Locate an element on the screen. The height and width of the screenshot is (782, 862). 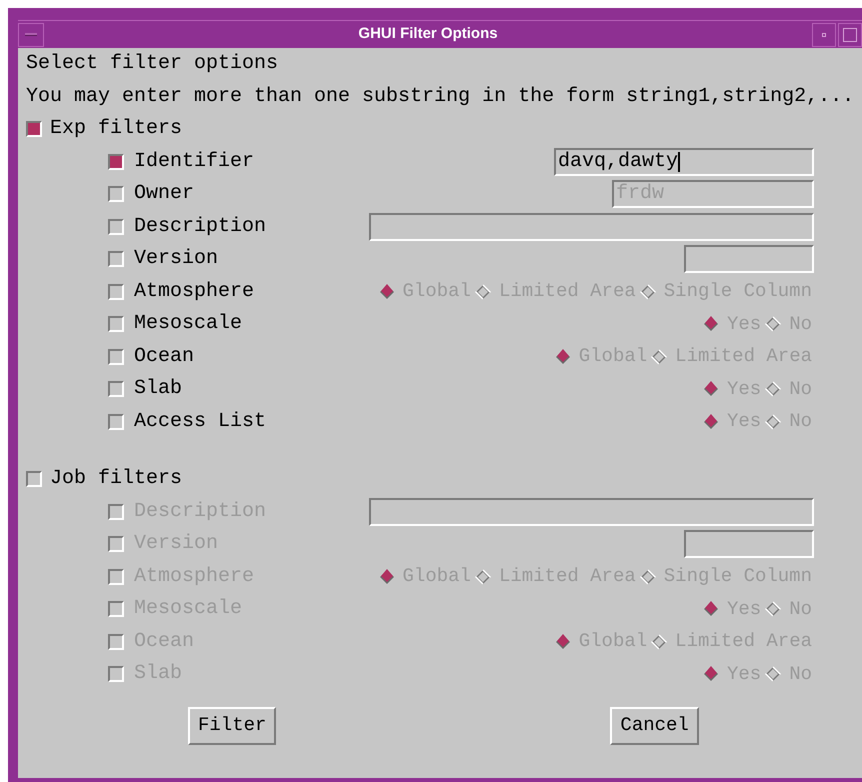
filter-label: Atmosphere is located at coordinates (194, 292).